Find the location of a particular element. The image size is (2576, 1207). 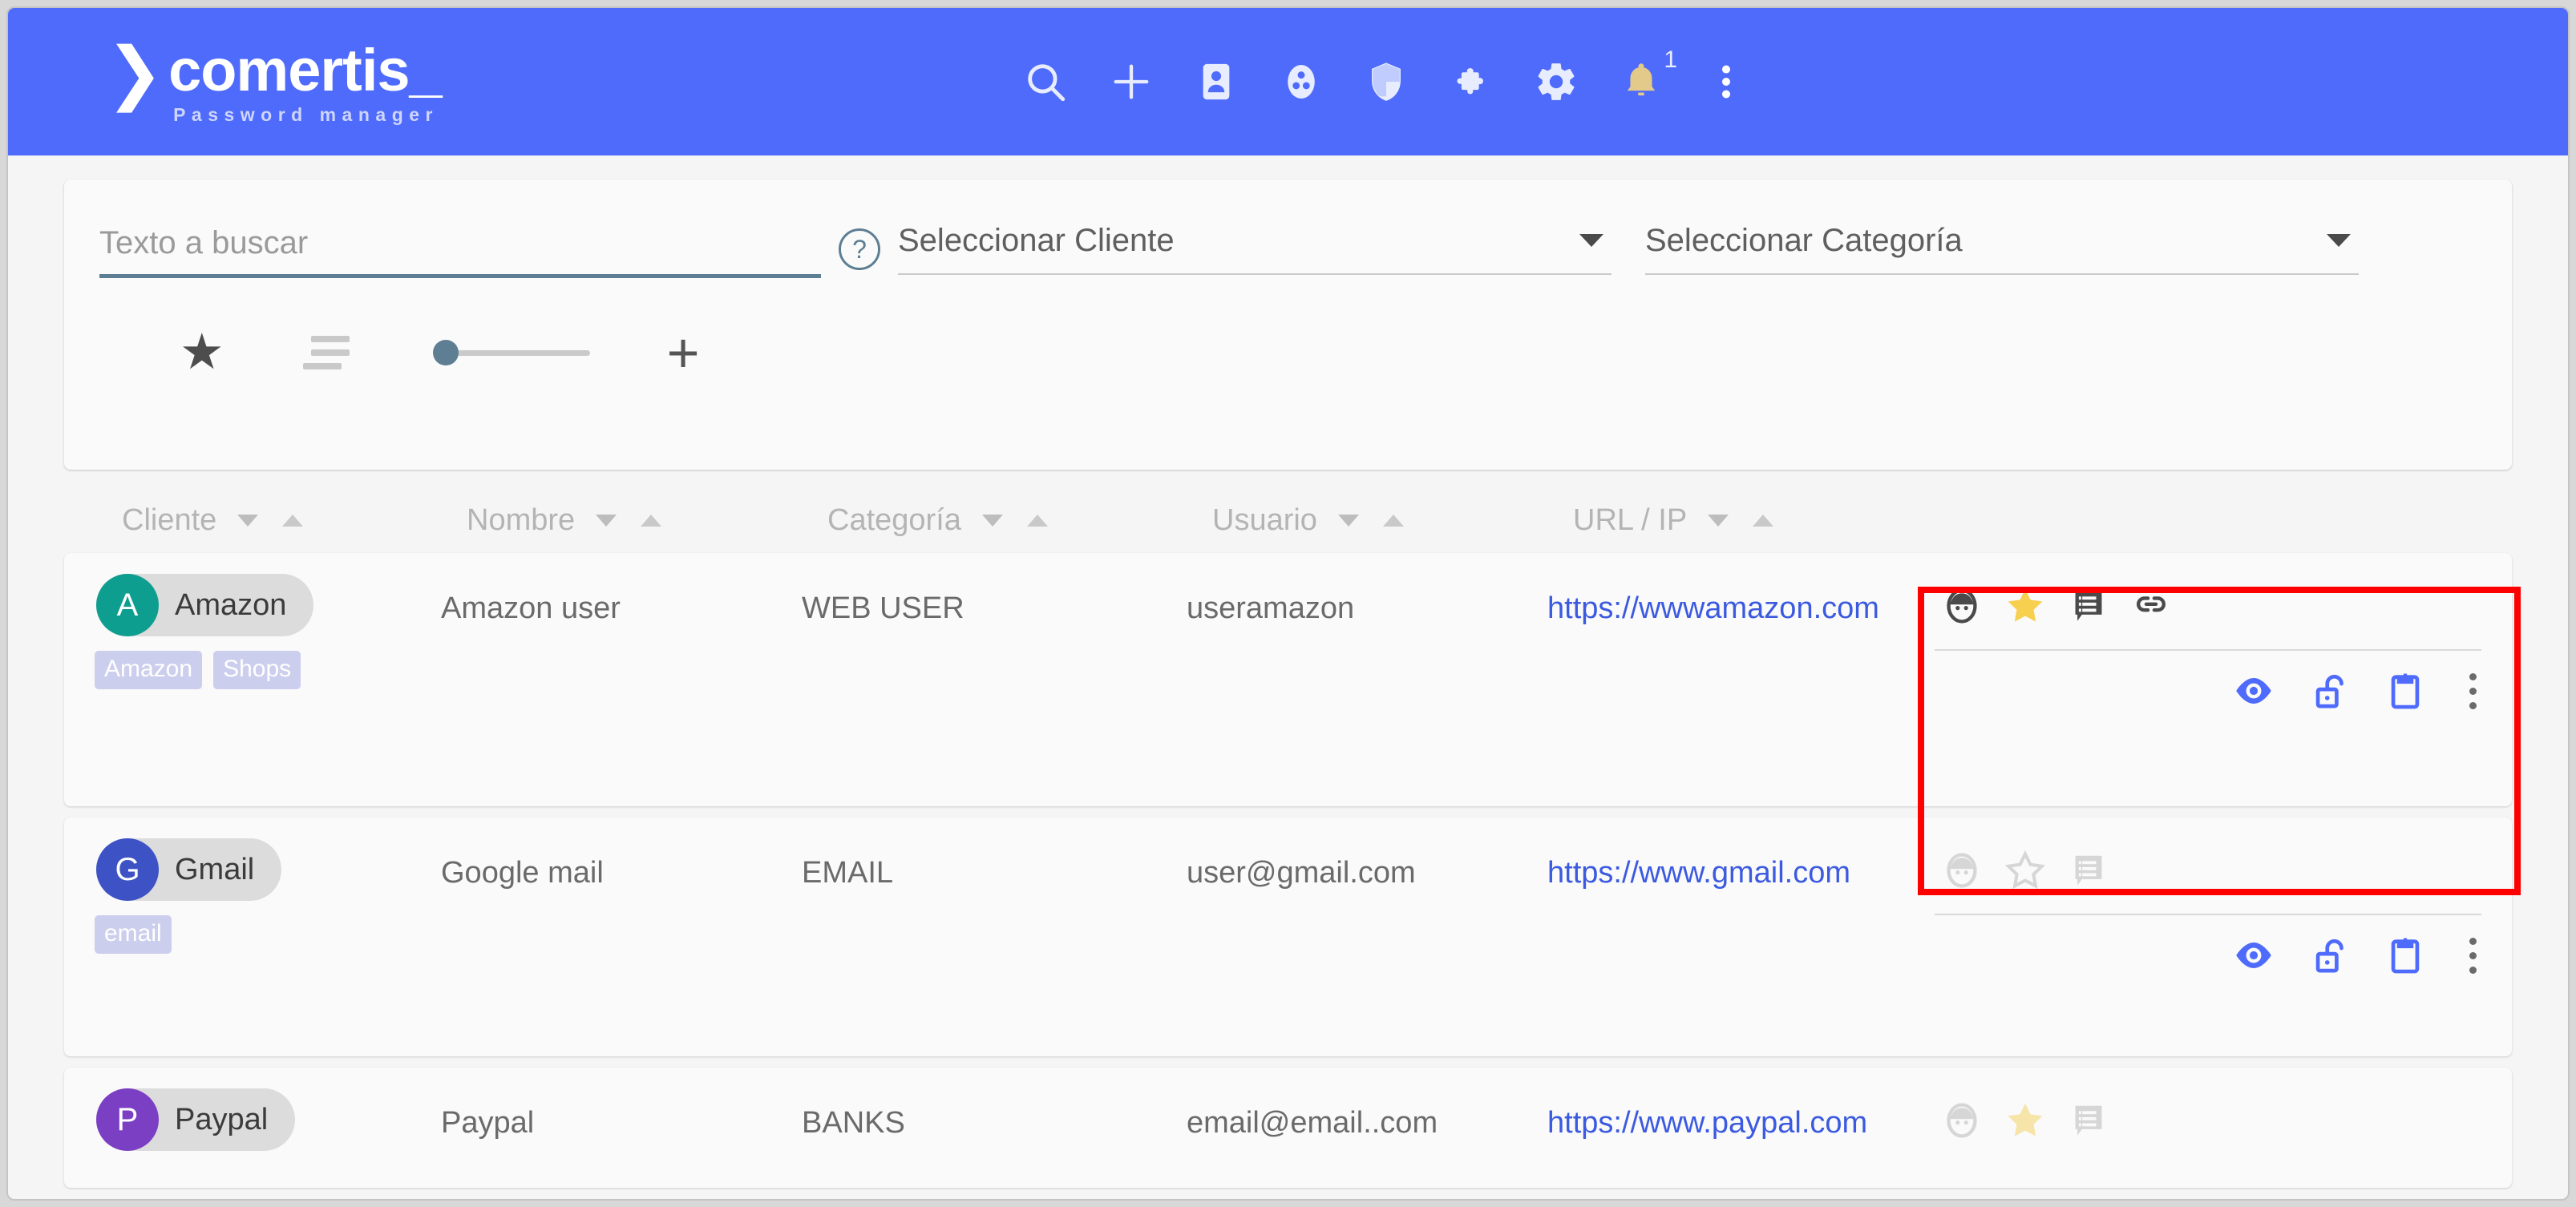

gear-icon is located at coordinates (1556, 81).